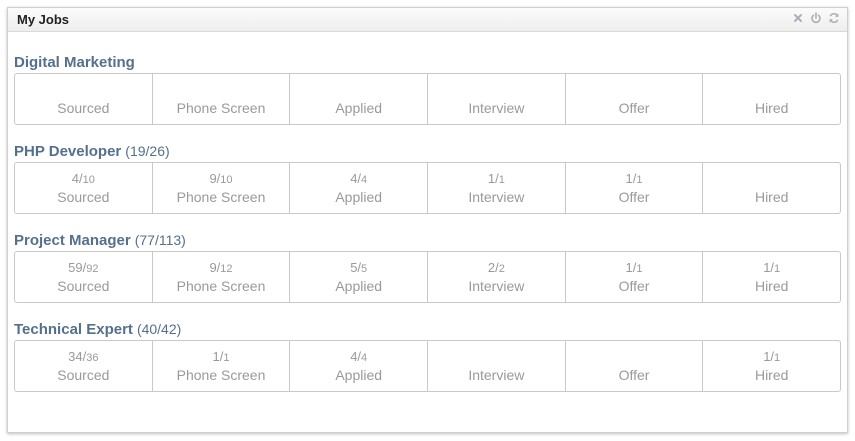 This screenshot has width=855, height=441. I want to click on stage-count-den: 2, so click(501, 269).